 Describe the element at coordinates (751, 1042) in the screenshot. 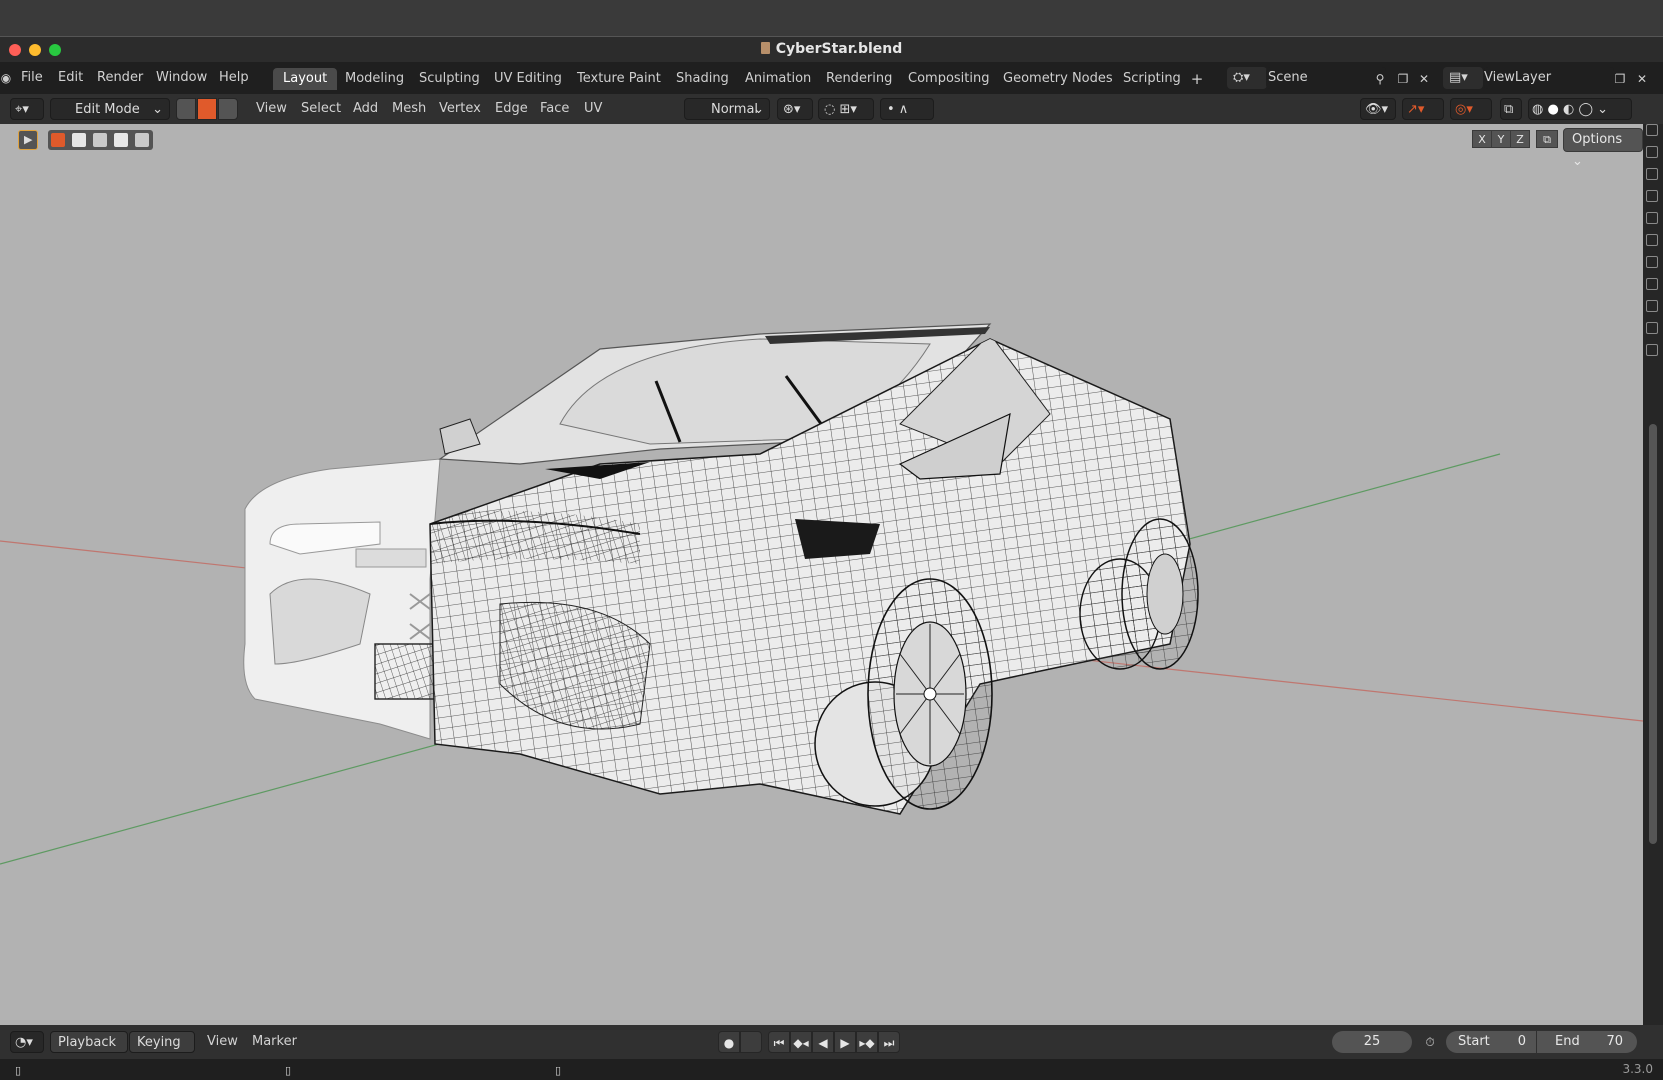

I see `auto-keying-options-button` at that location.